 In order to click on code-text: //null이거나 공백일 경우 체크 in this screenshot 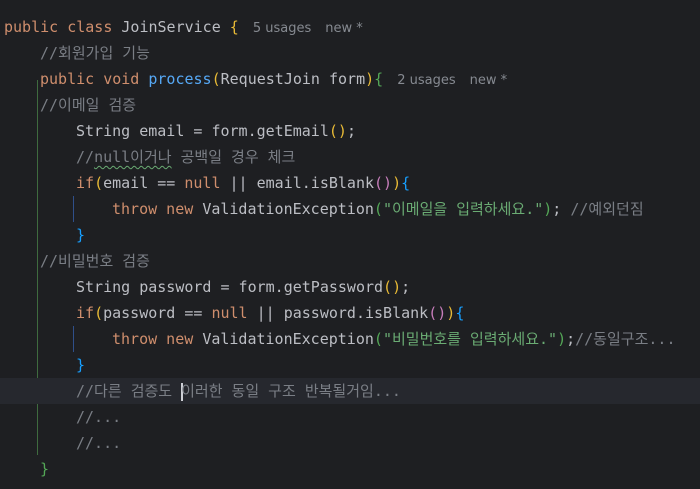, I will do `click(185, 157)`.